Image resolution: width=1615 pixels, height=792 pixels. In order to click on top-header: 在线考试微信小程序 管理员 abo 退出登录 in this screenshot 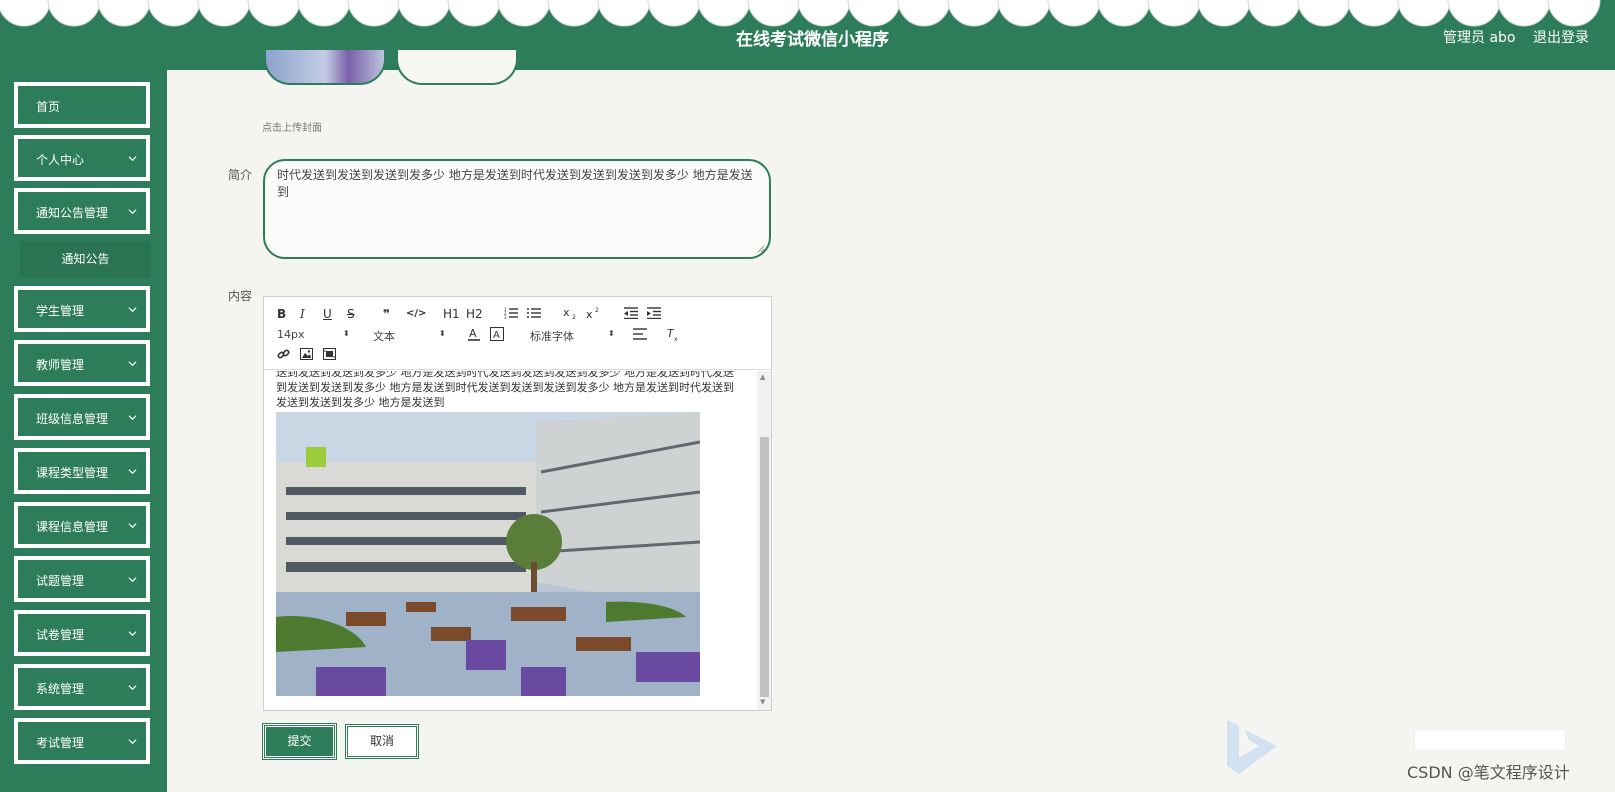, I will do `click(807, 35)`.